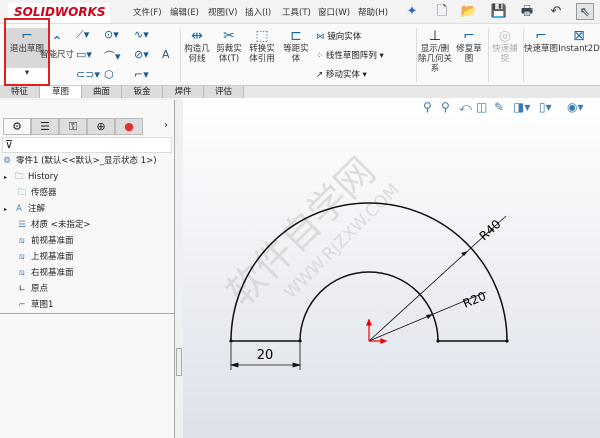  I want to click on print-icon: 🖶, so click(527, 11).